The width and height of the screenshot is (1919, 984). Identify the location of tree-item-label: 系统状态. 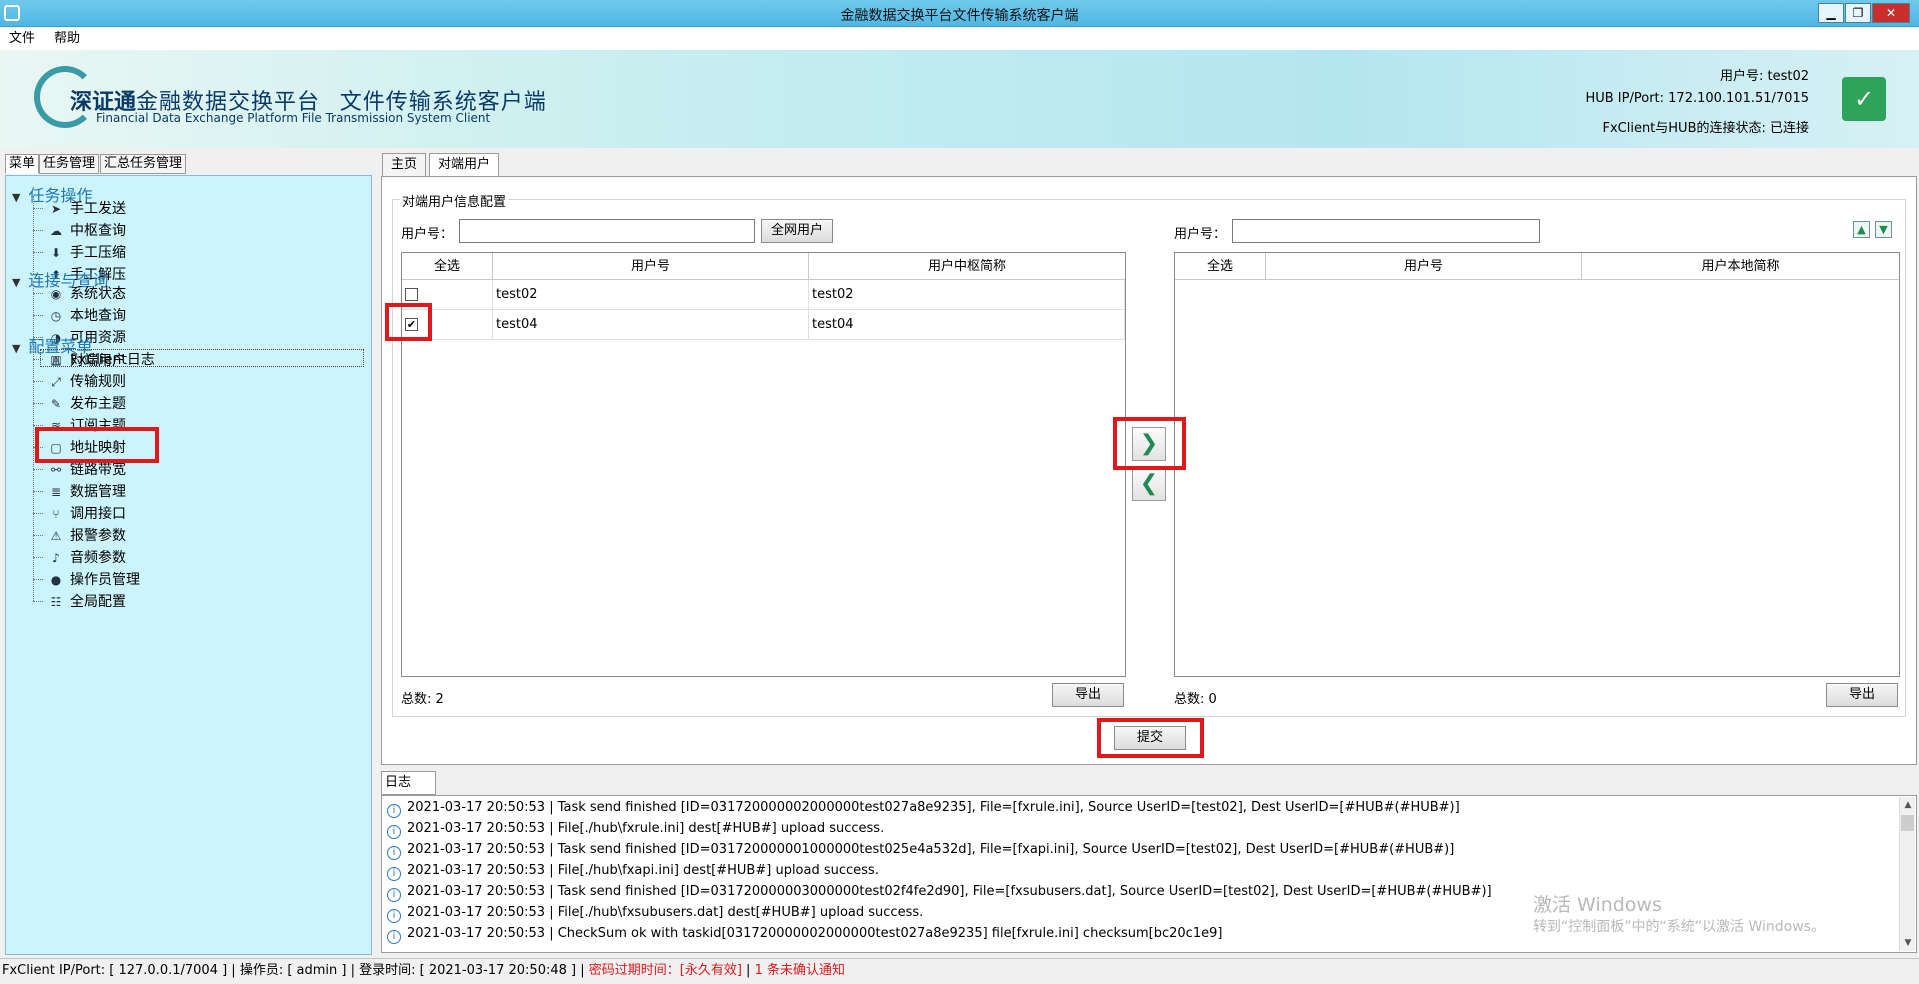
(98, 294).